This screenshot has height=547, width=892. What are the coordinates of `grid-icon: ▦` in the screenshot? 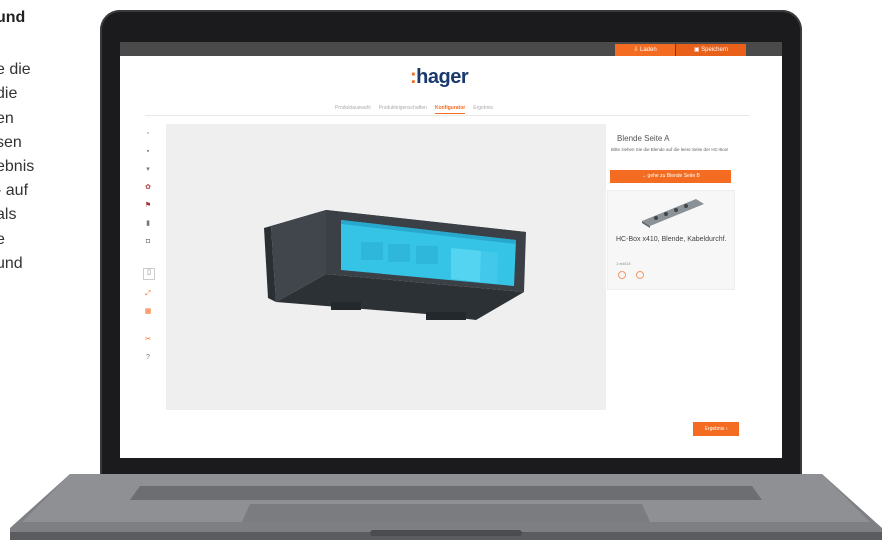 It's located at (148, 312).